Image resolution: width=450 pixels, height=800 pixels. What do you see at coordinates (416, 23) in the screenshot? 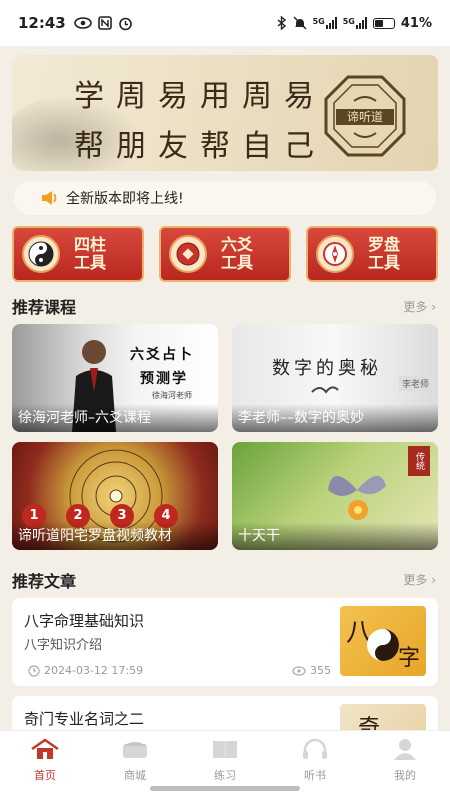
I see `battery-percent: 41%` at bounding box center [416, 23].